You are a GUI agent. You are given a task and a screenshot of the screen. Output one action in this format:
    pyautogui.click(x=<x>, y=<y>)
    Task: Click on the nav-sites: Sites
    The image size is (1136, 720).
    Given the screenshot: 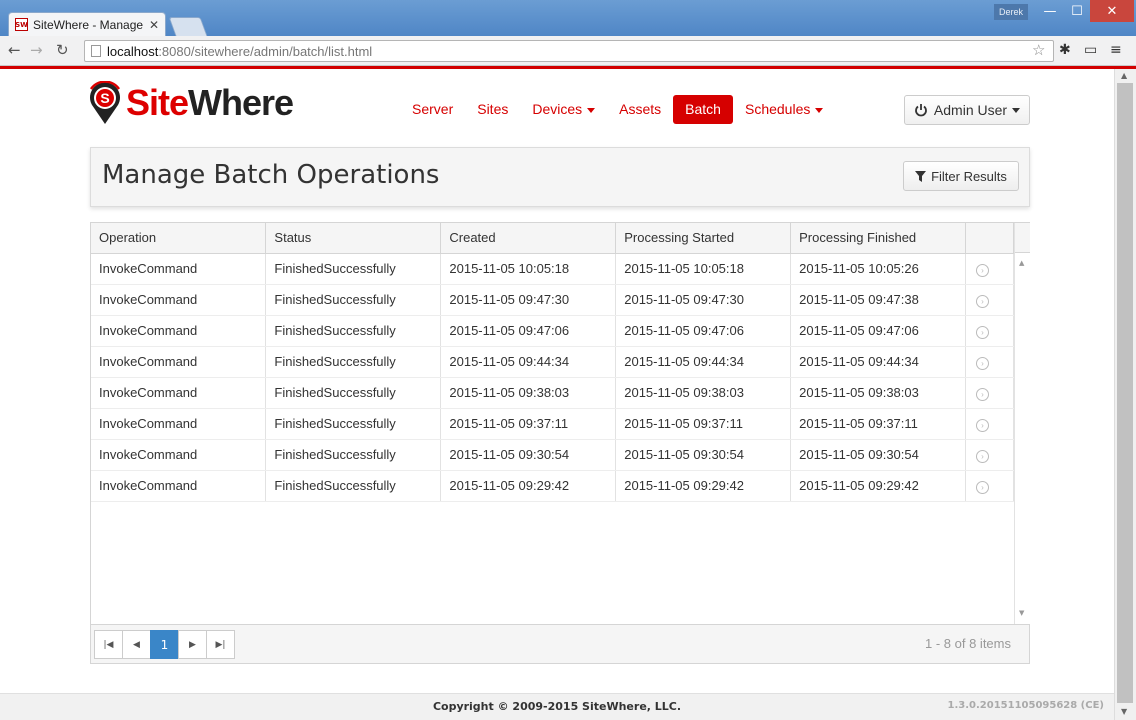 What is the action you would take?
    pyautogui.click(x=492, y=109)
    